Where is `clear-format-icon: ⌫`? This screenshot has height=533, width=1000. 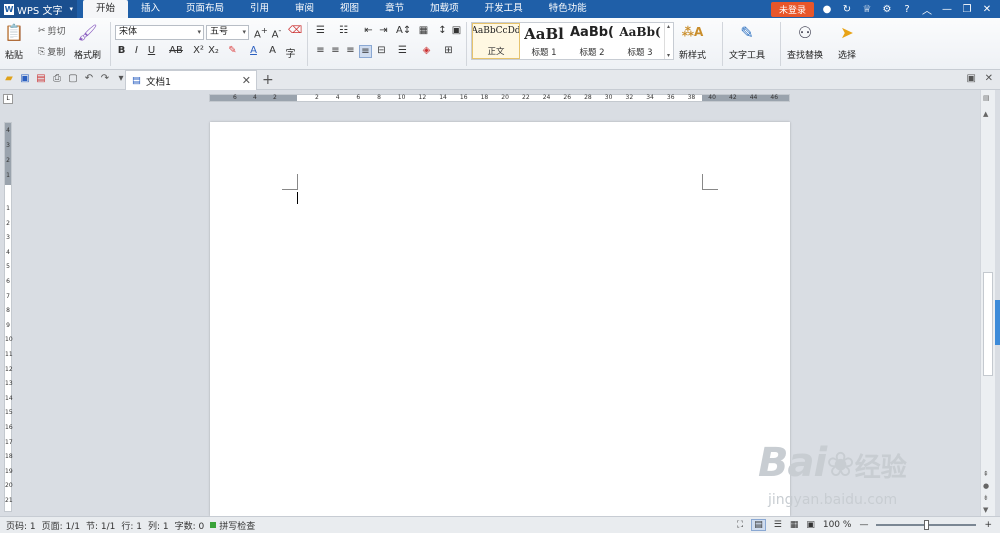
clear-format-icon: ⌫ is located at coordinates (295, 30).